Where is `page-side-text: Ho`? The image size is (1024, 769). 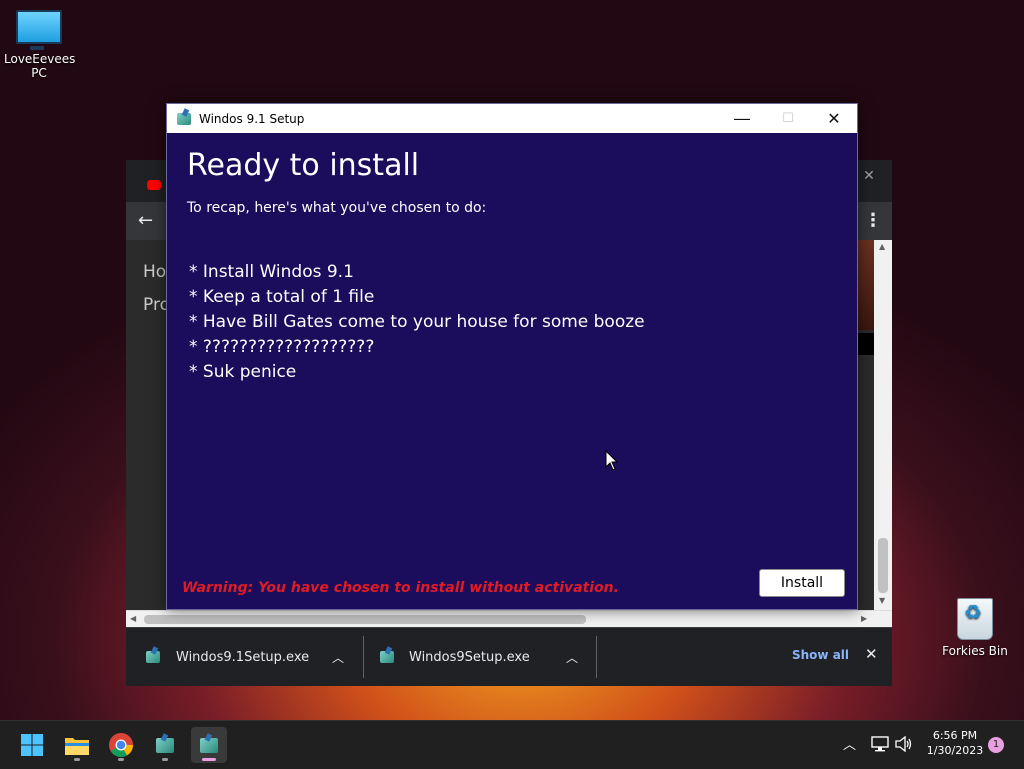 page-side-text: Ho is located at coordinates (155, 272).